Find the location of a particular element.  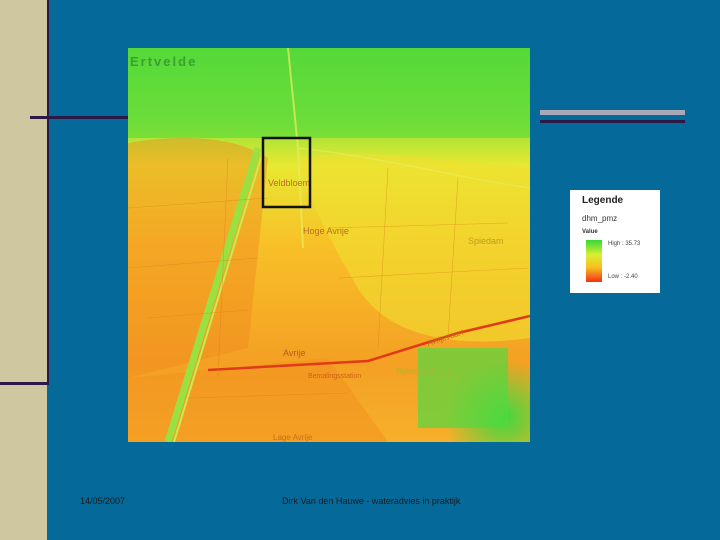

map-label-lage-avrije: Lage Avrije is located at coordinates (293, 437).